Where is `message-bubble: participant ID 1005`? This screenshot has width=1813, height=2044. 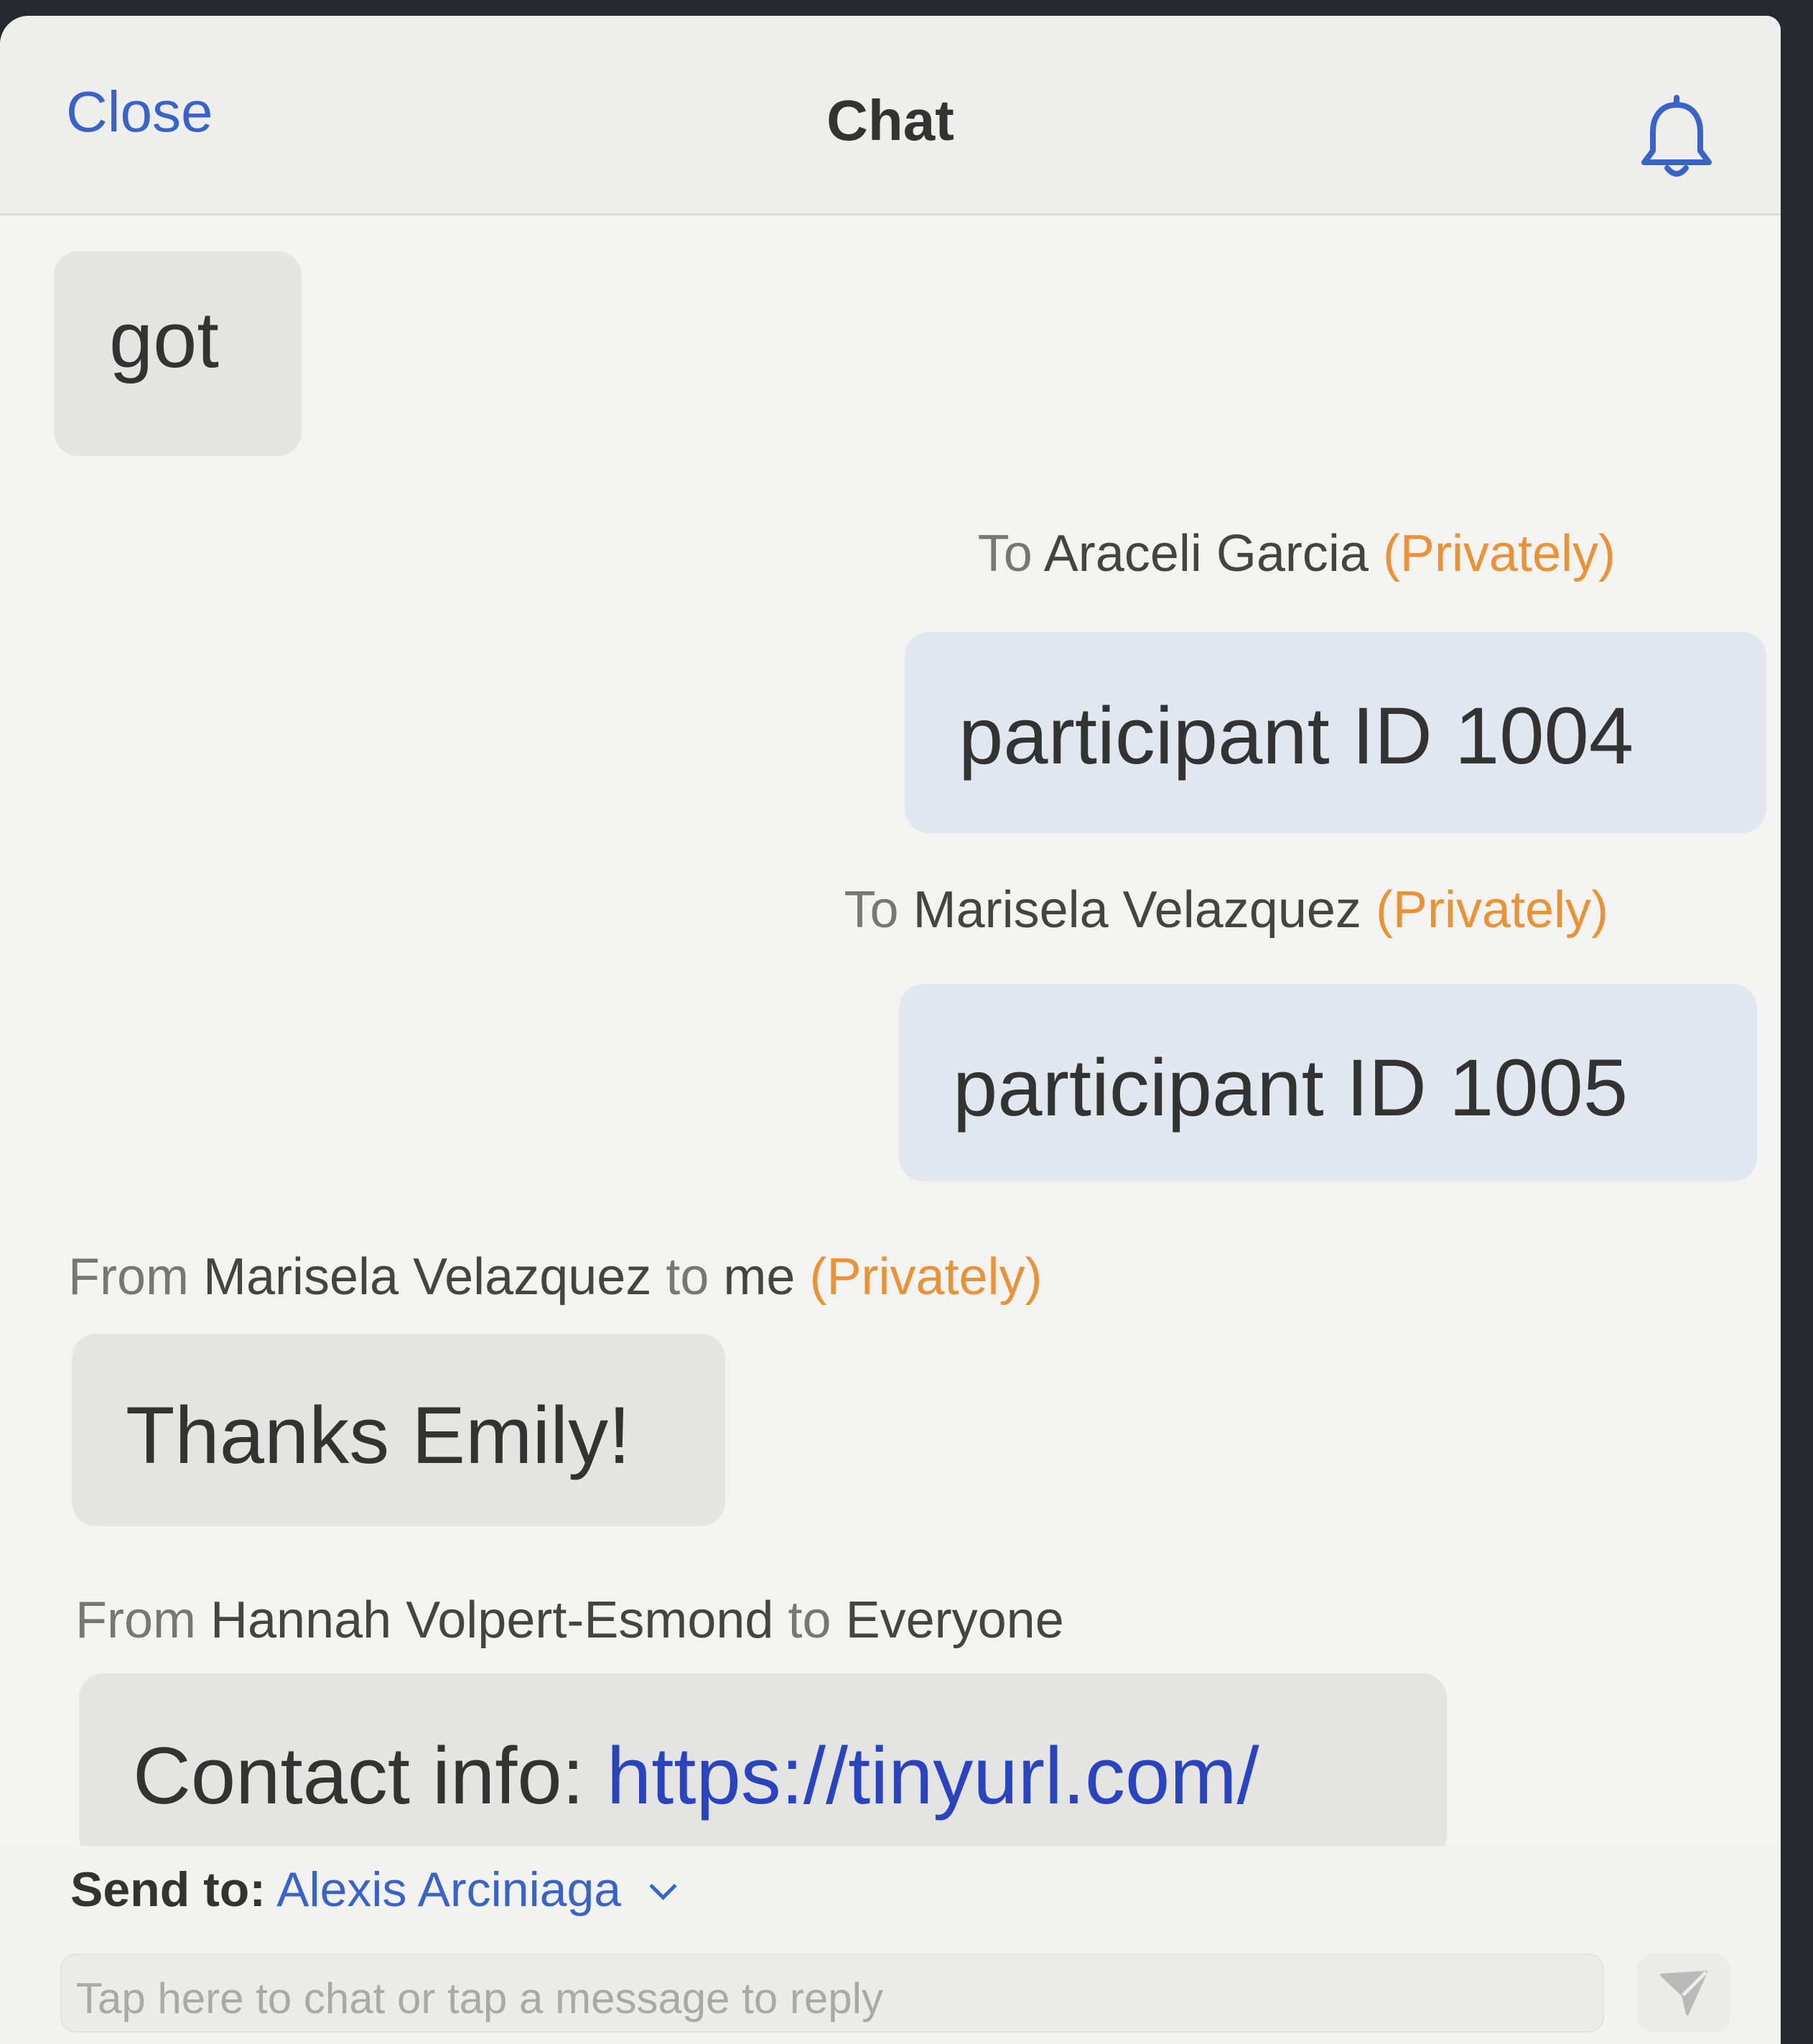 message-bubble: participant ID 1005 is located at coordinates (1328, 1082).